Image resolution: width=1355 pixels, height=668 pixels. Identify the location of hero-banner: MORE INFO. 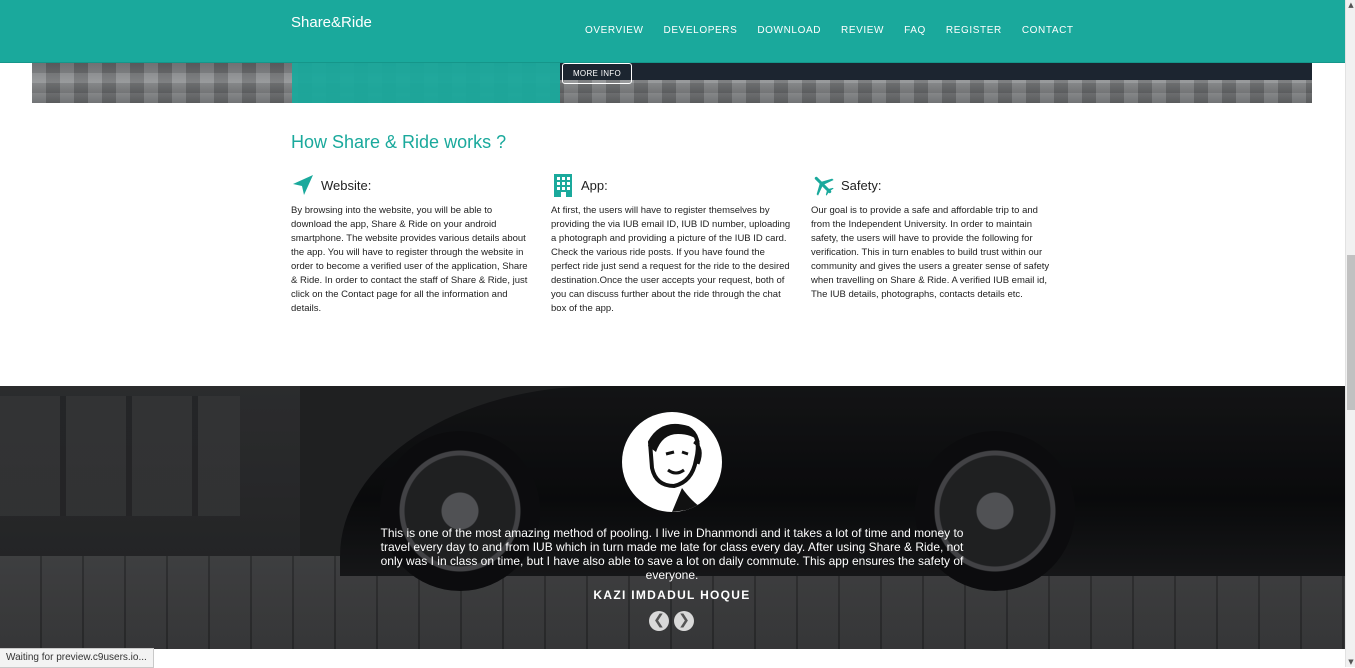
(672, 82).